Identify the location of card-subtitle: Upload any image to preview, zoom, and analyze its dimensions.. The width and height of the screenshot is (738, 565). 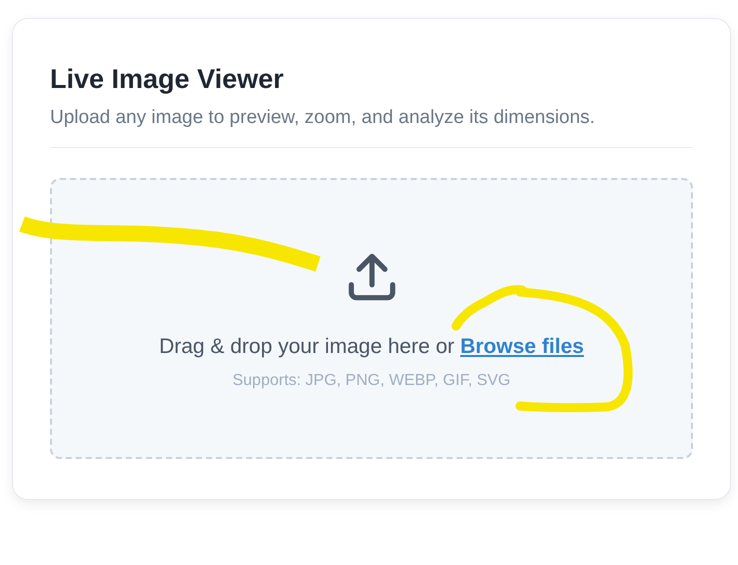
(323, 118).